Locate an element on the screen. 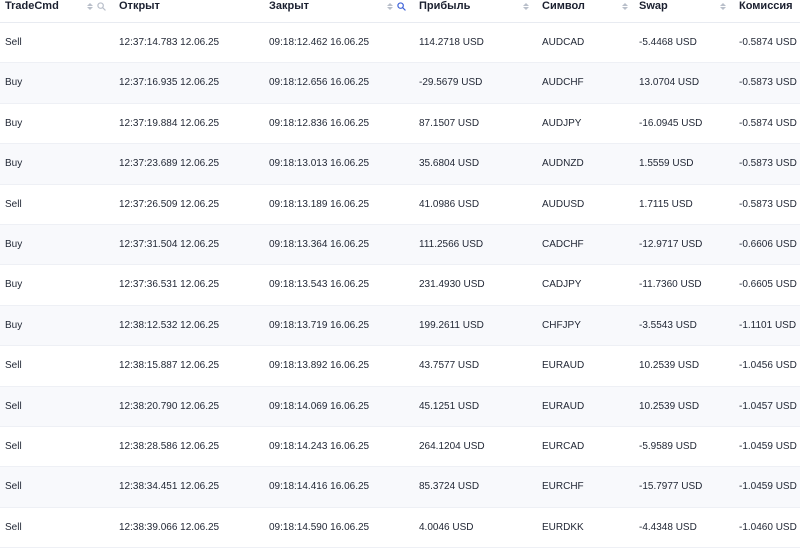 Image resolution: width=800 pixels, height=553 pixels. cell-swap: -3.5543 USD is located at coordinates (668, 325).